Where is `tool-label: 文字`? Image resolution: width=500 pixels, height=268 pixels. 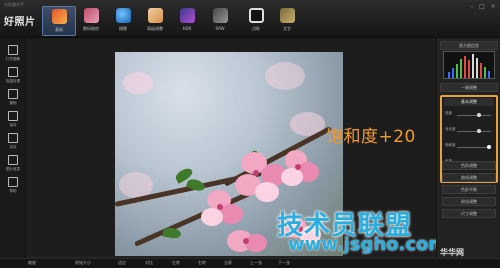
tool-label: 文字 is located at coordinates (287, 28).